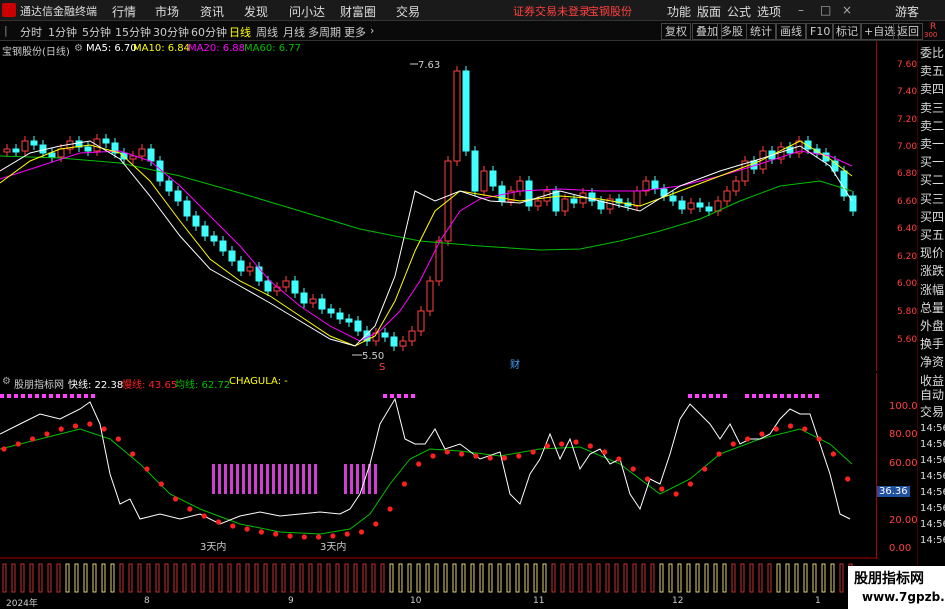 The width and height of the screenshot is (945, 609). I want to click on login-notice: 证券交易未登录, so click(551, 11).